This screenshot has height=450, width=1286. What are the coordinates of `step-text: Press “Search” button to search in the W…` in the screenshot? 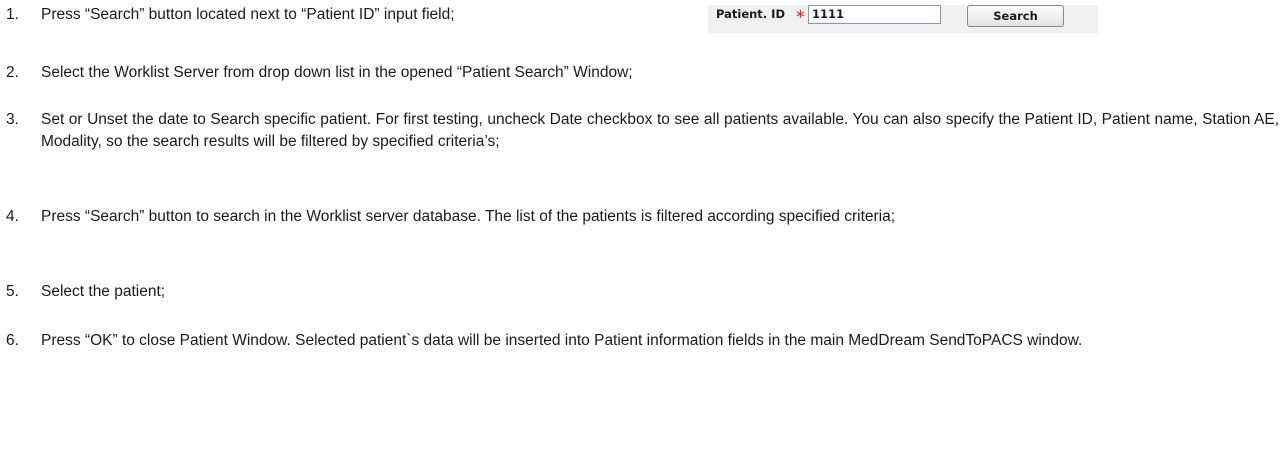 It's located at (468, 216).